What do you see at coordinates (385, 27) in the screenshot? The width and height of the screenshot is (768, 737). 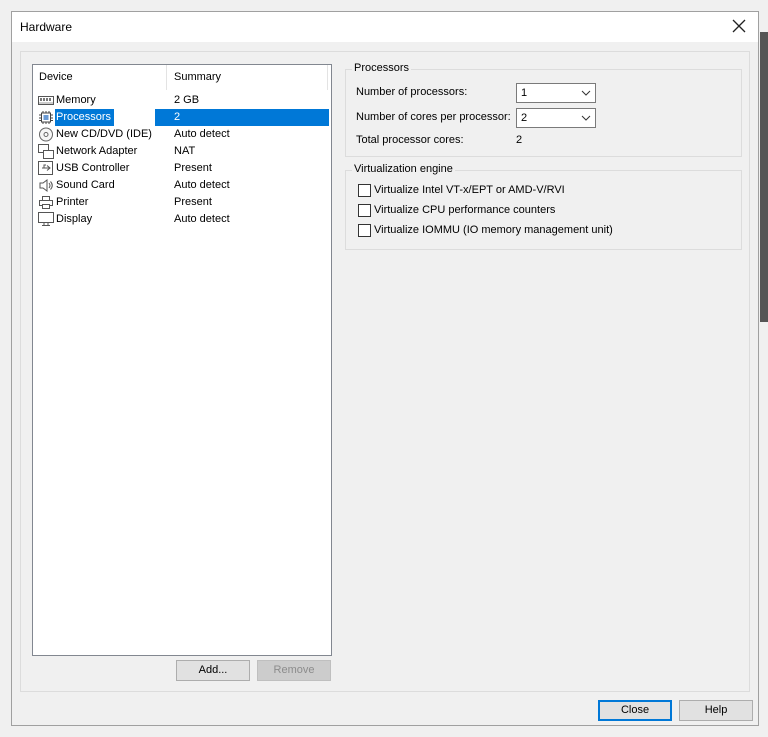 I see `title-bar: Hardware` at bounding box center [385, 27].